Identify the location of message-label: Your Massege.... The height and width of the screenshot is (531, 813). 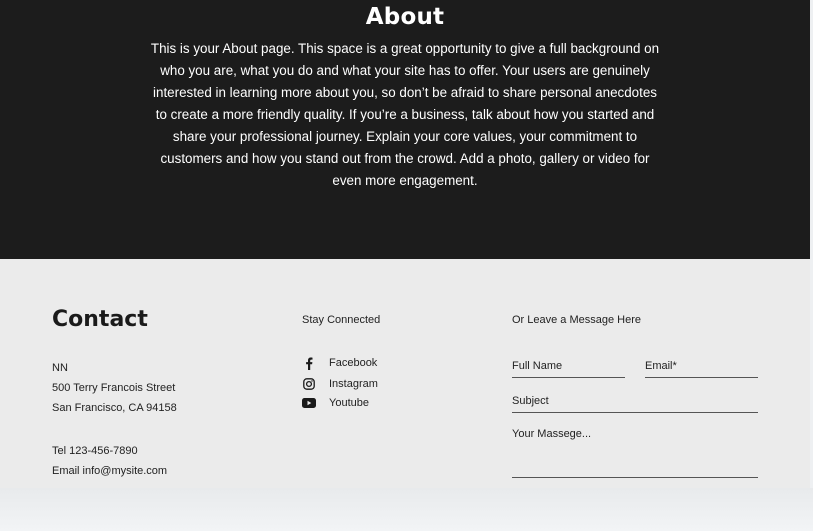
(552, 434).